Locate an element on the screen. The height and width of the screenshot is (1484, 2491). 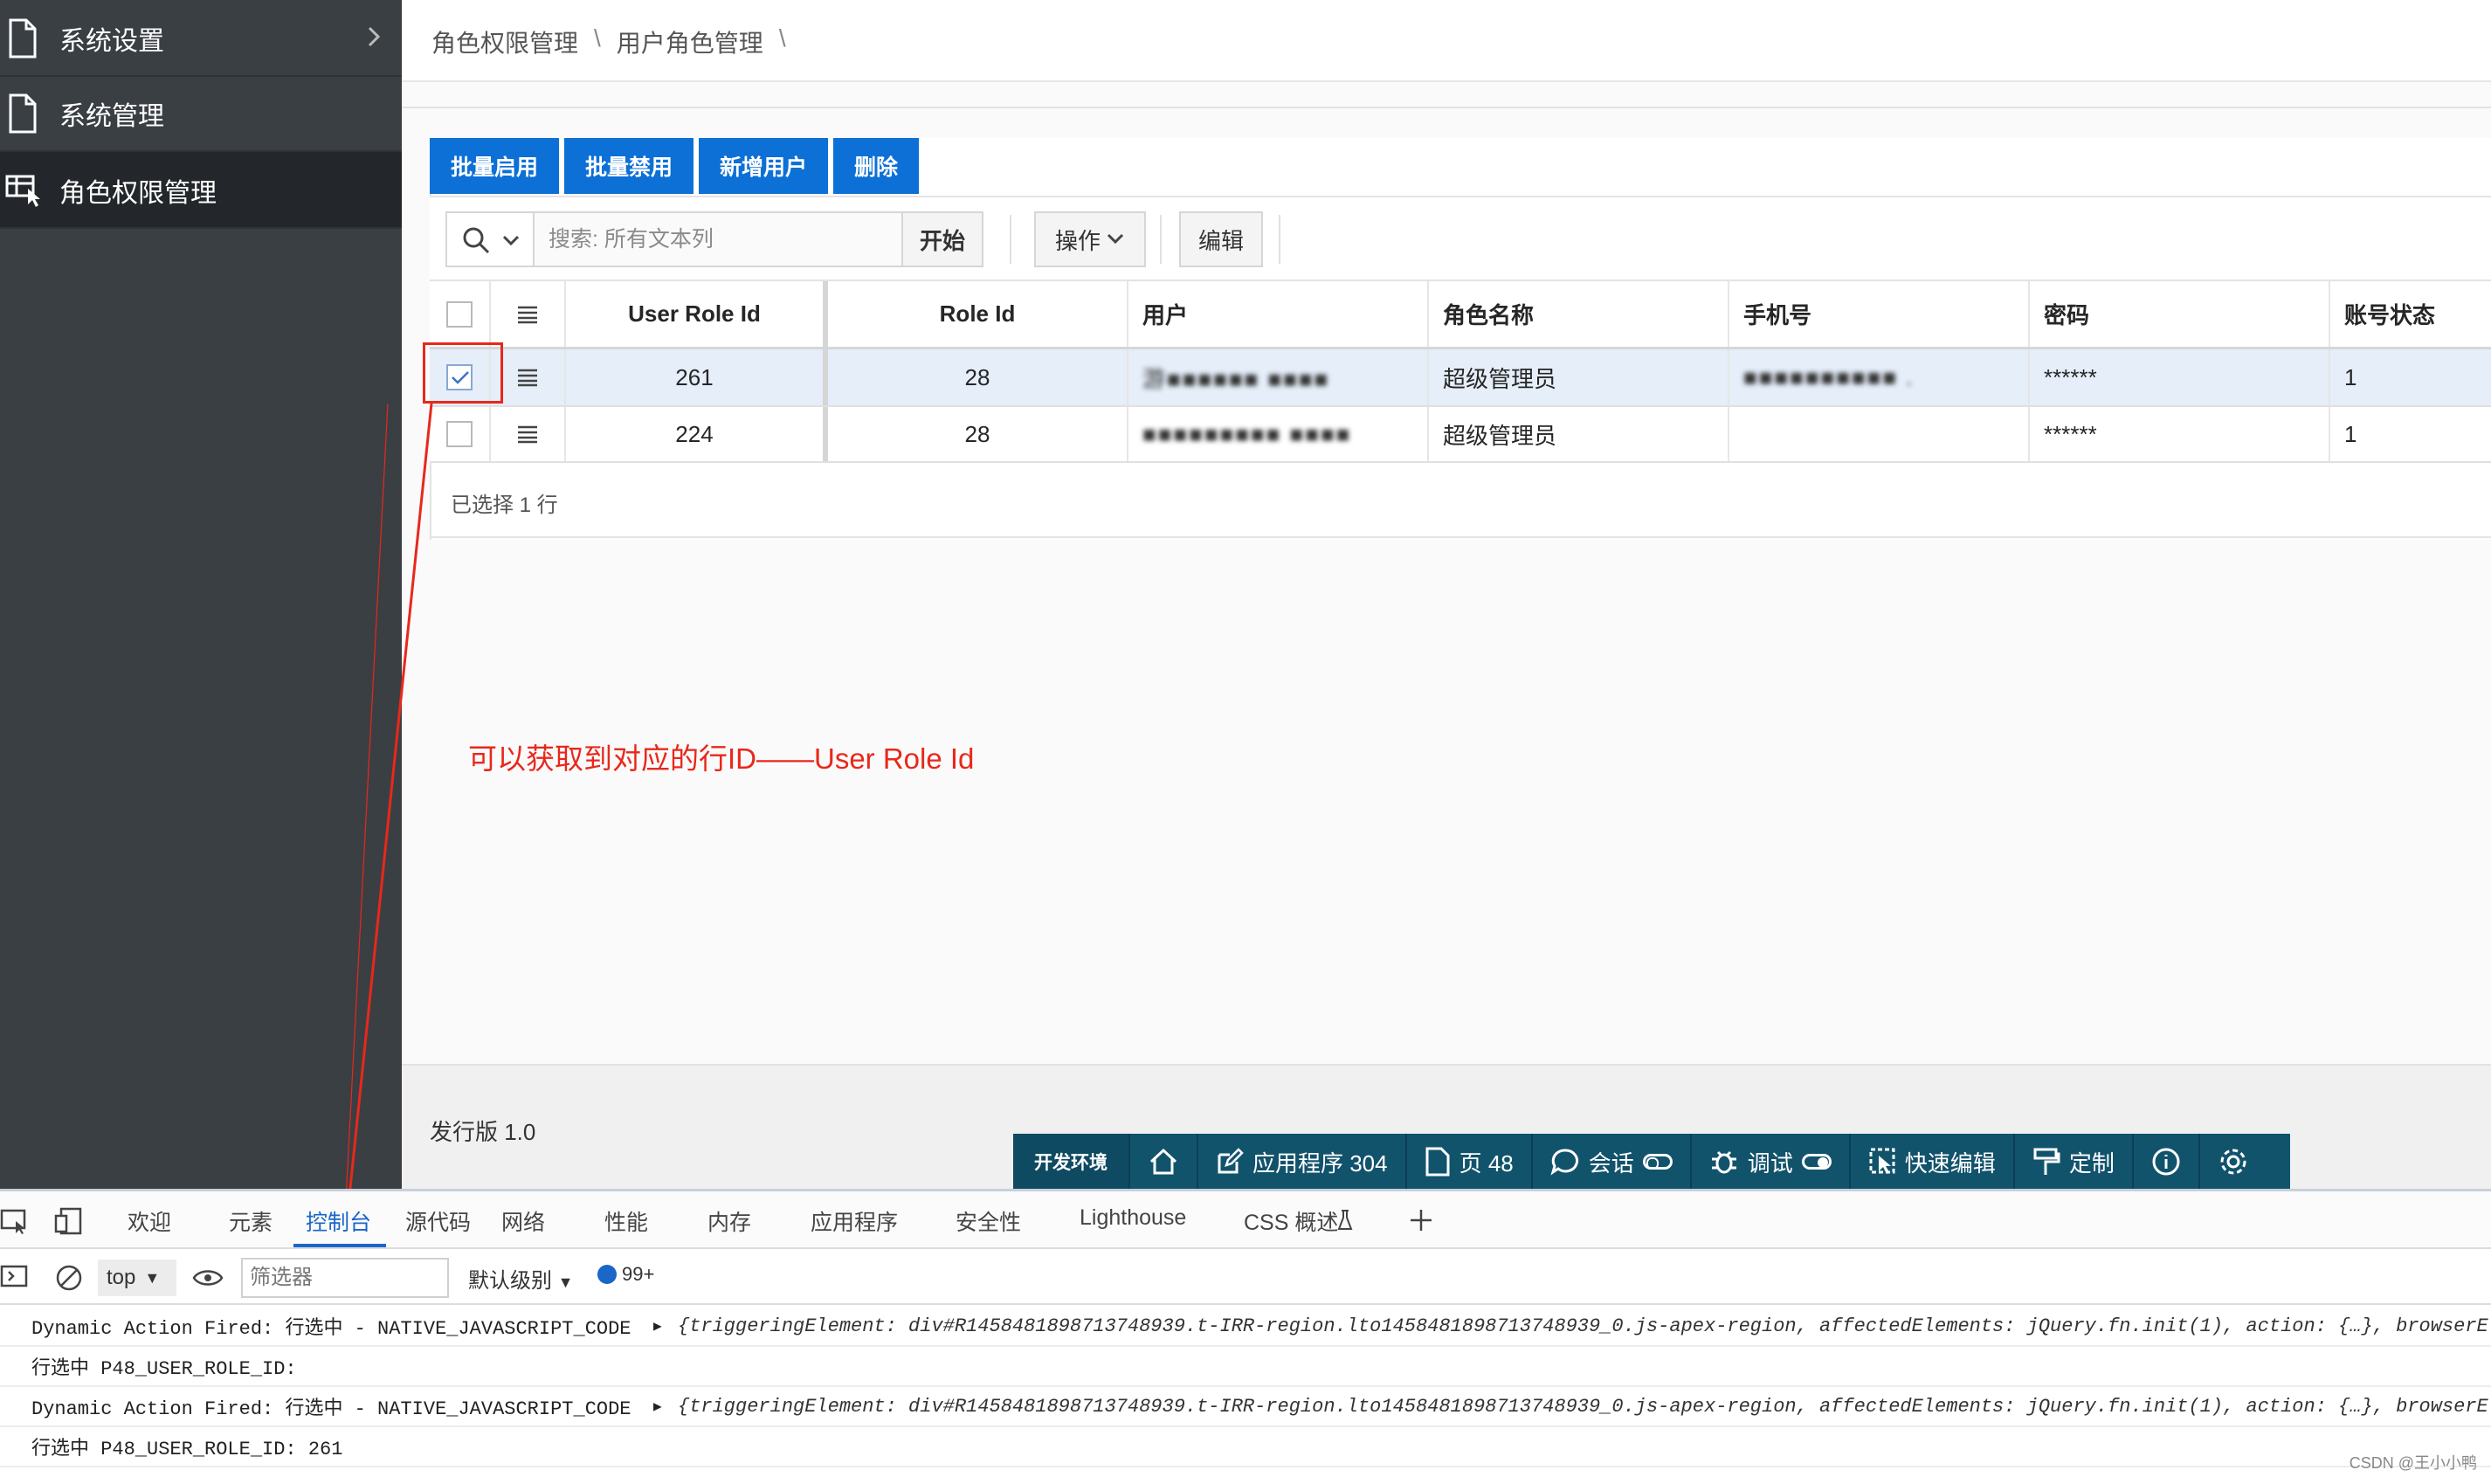
paint-roller-icon is located at coordinates (2046, 1161).